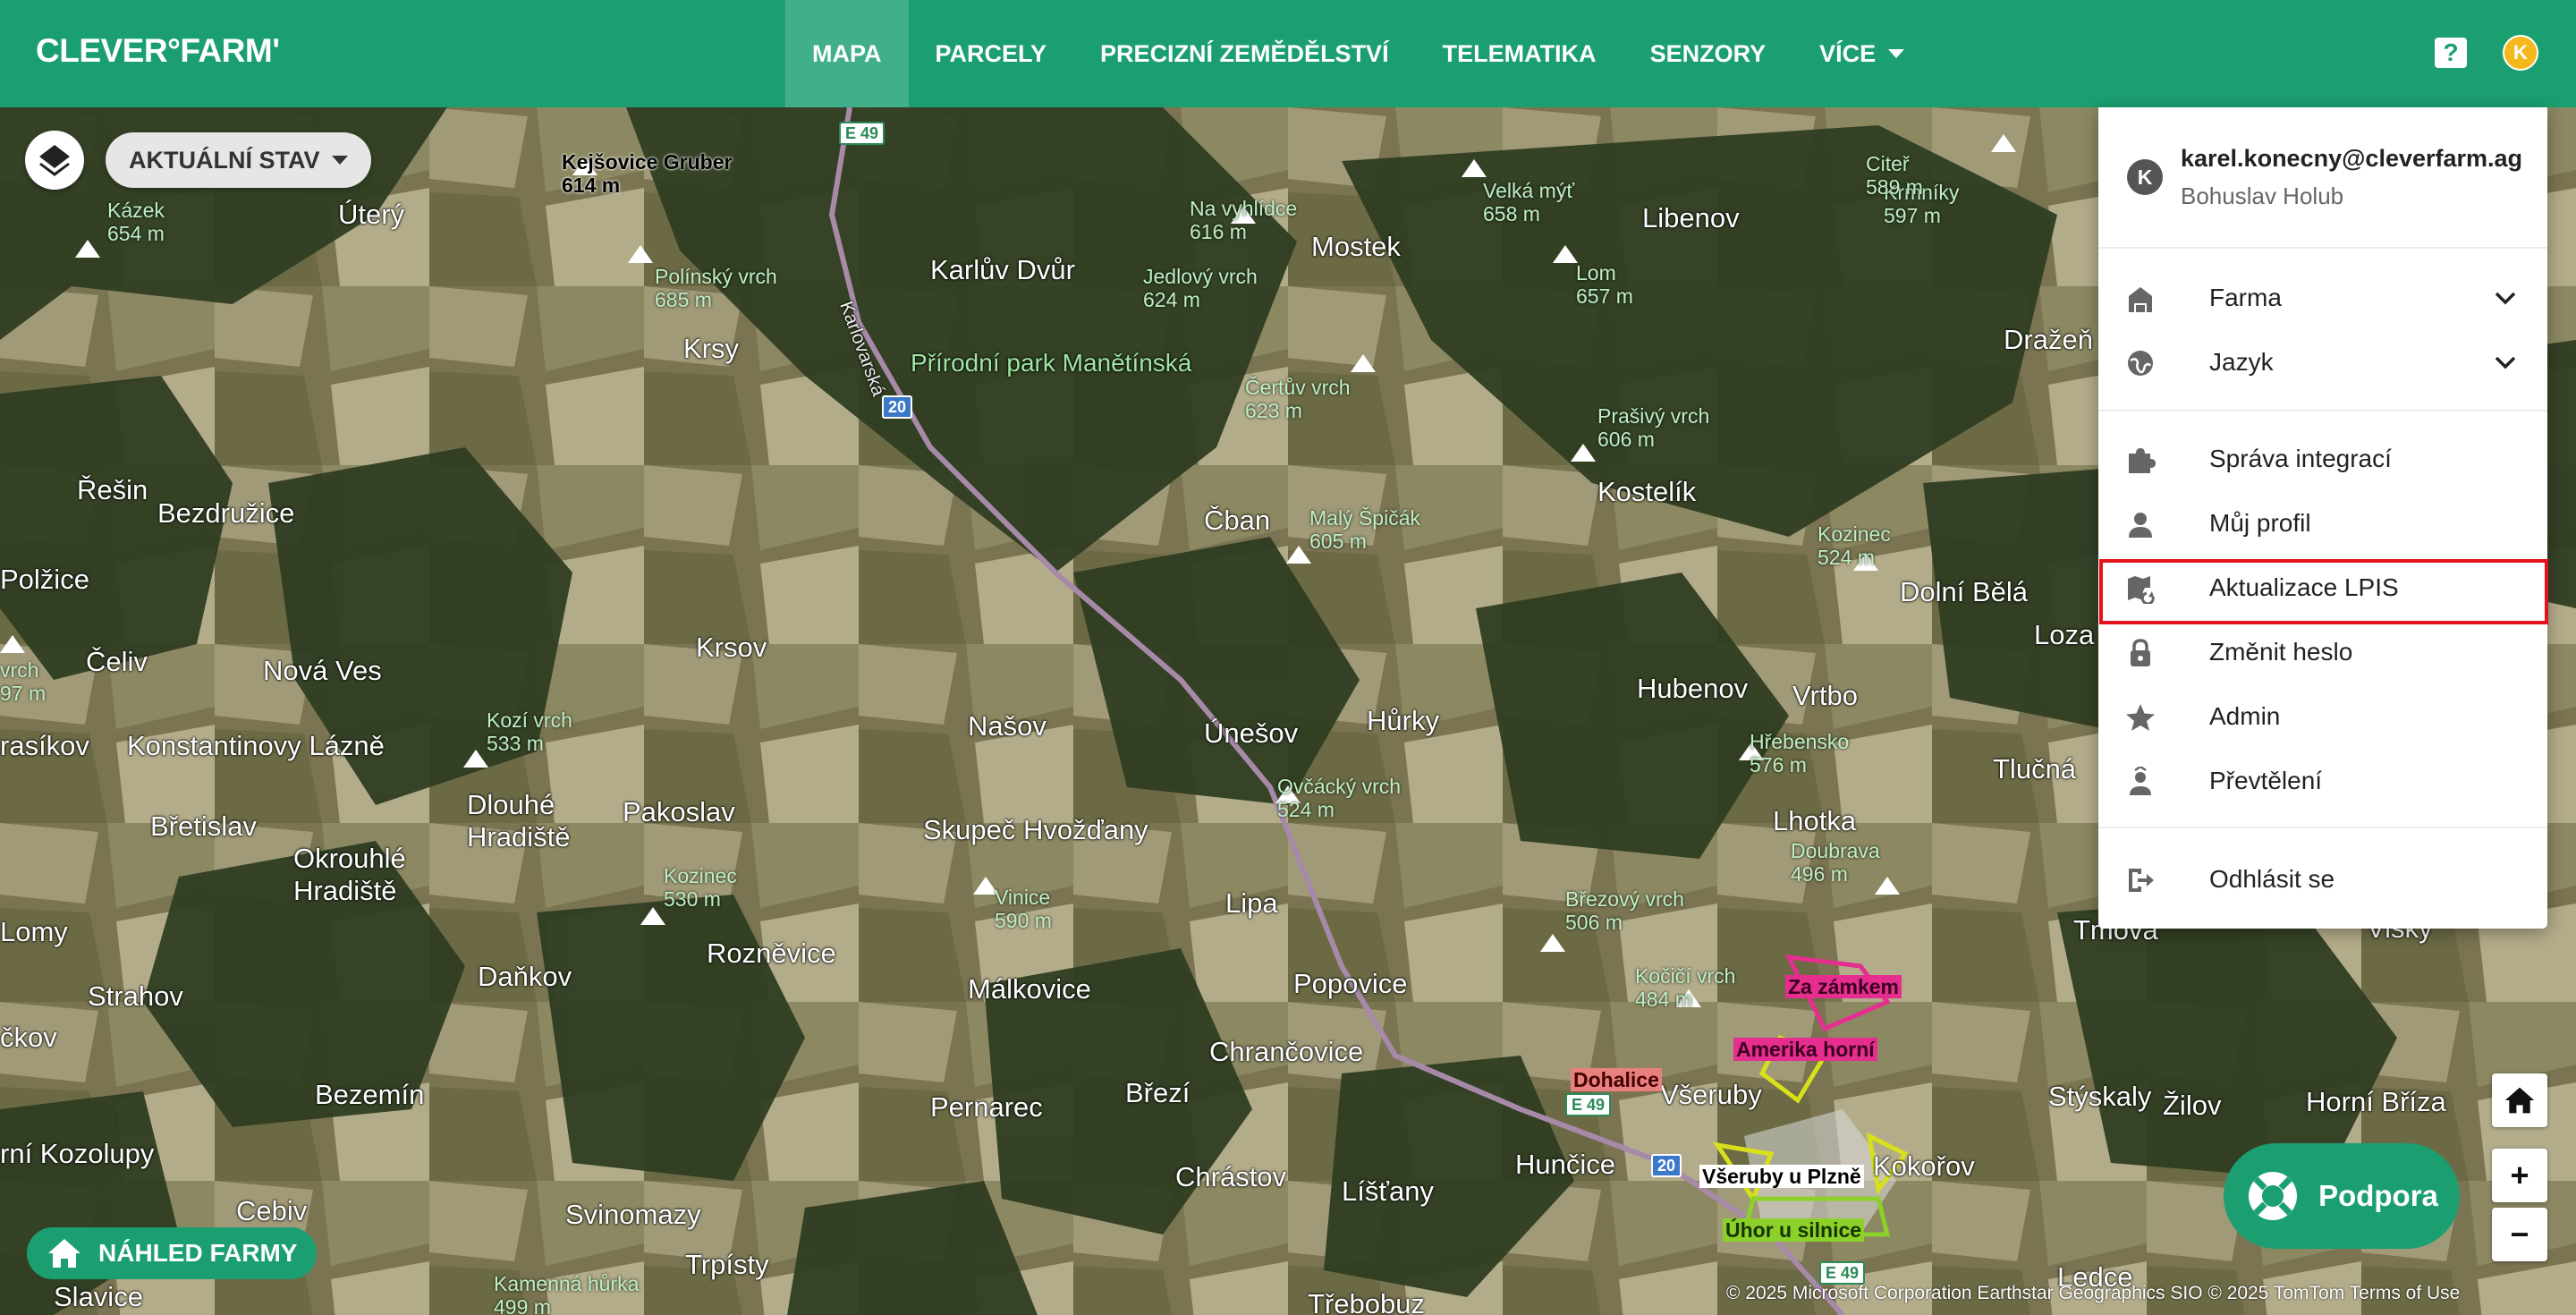 The image size is (2576, 1315). I want to click on parcel-label: Za zámkem, so click(1843, 986).